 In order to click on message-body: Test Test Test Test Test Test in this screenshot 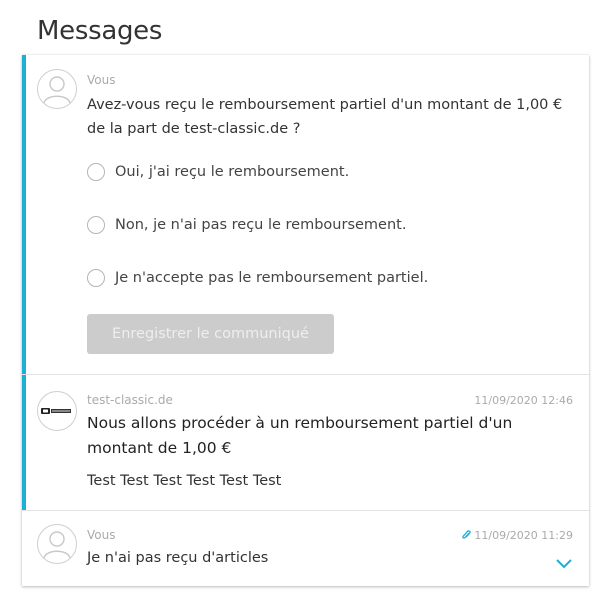, I will do `click(184, 481)`.